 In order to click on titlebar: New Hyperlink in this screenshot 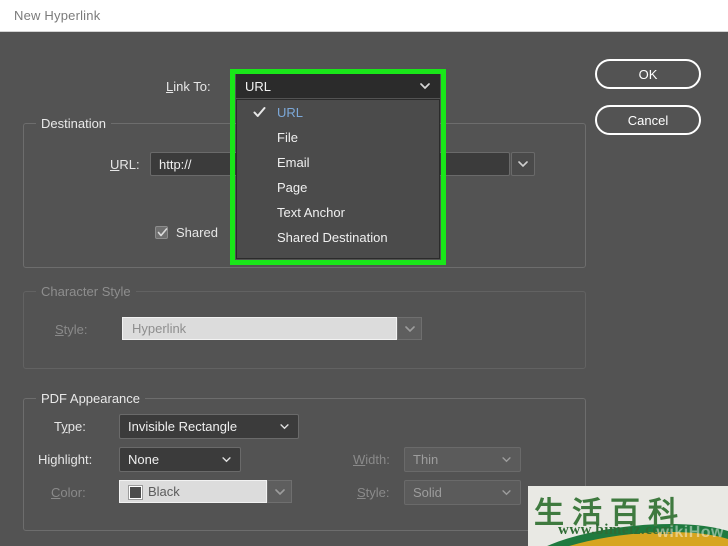, I will do `click(364, 16)`.